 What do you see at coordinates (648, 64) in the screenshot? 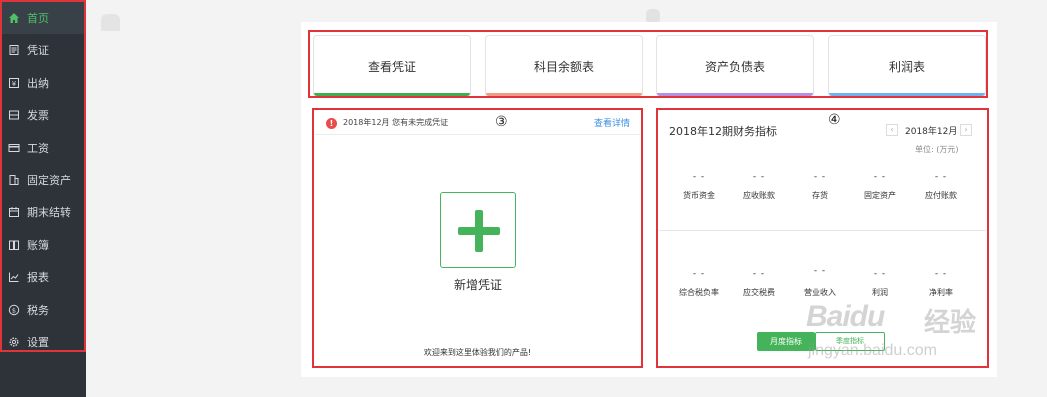
I see `quick-links-highlight-frame` at bounding box center [648, 64].